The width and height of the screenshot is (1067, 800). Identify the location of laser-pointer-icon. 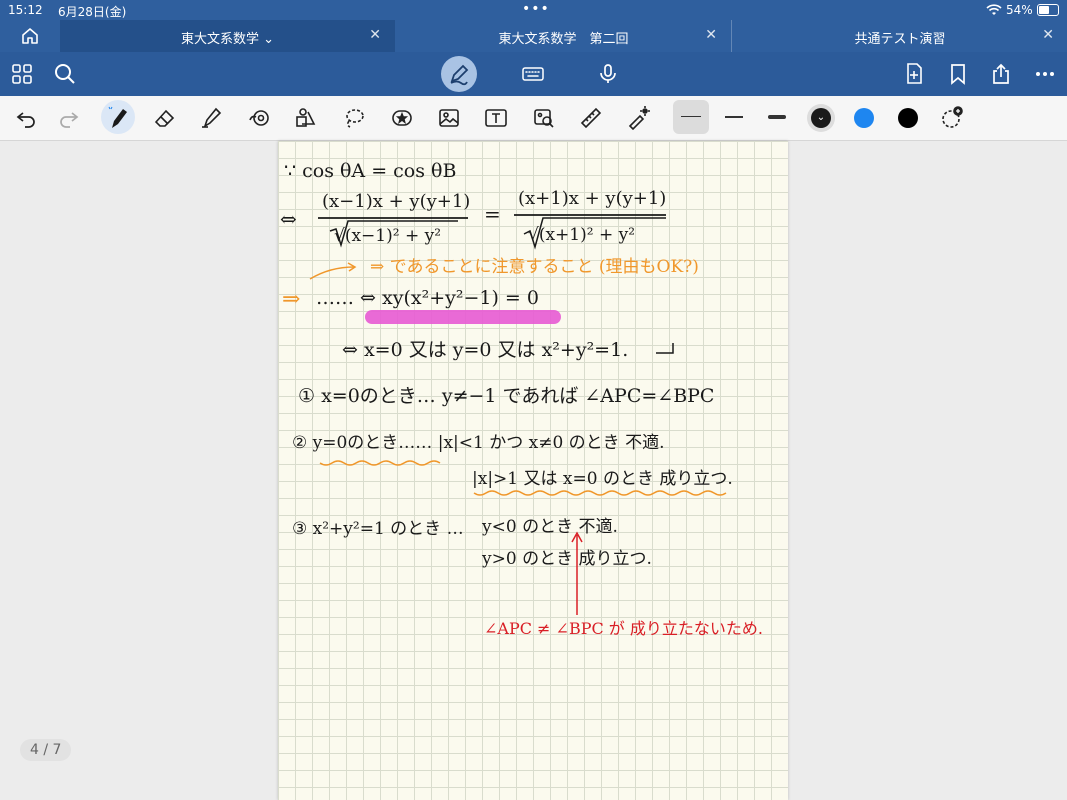
(638, 118).